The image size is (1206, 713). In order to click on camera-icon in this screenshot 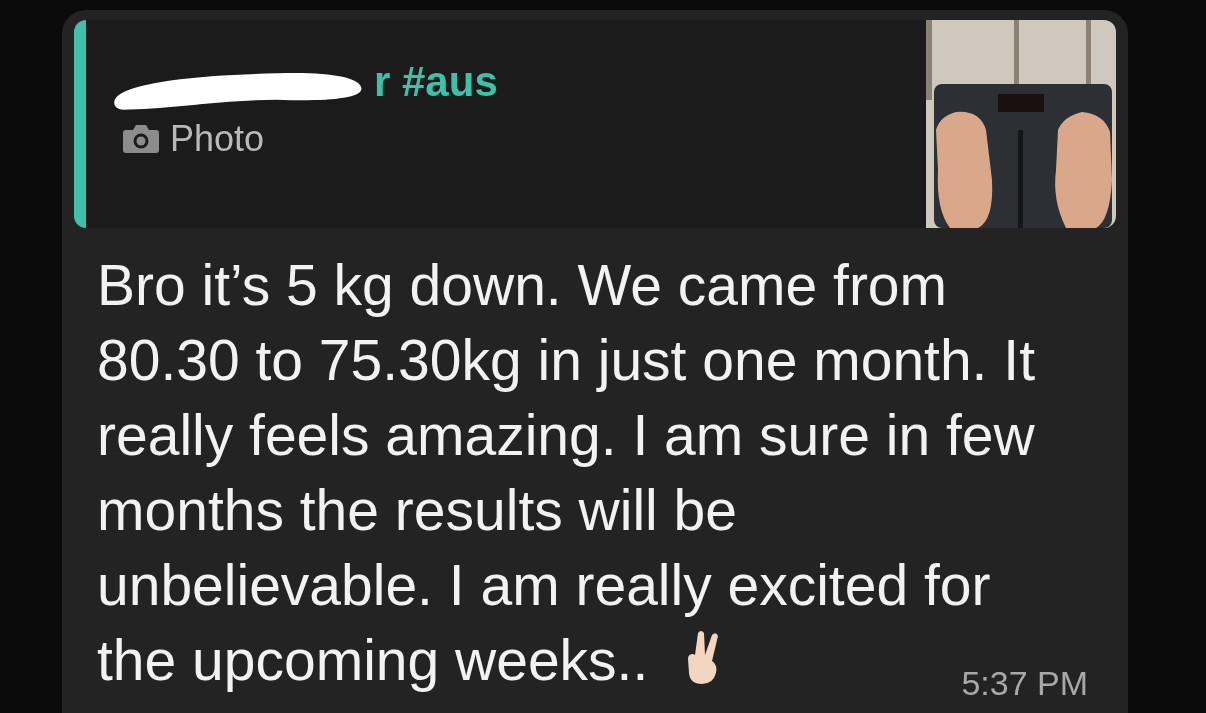, I will do `click(141, 139)`.